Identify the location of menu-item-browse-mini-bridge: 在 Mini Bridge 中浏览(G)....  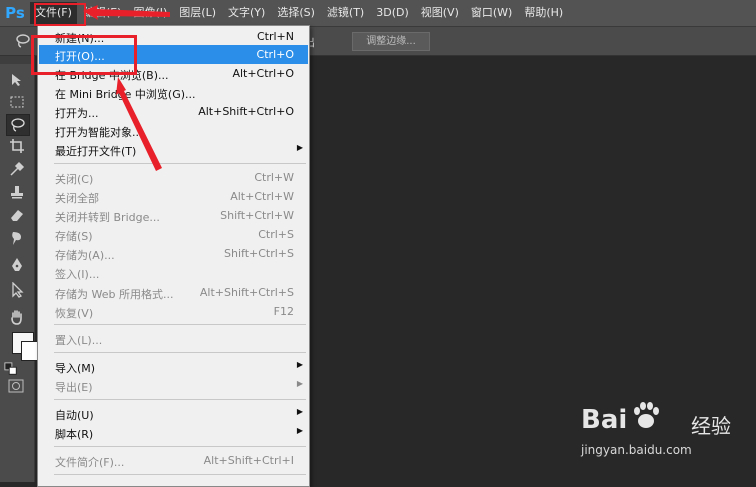
(173, 92).